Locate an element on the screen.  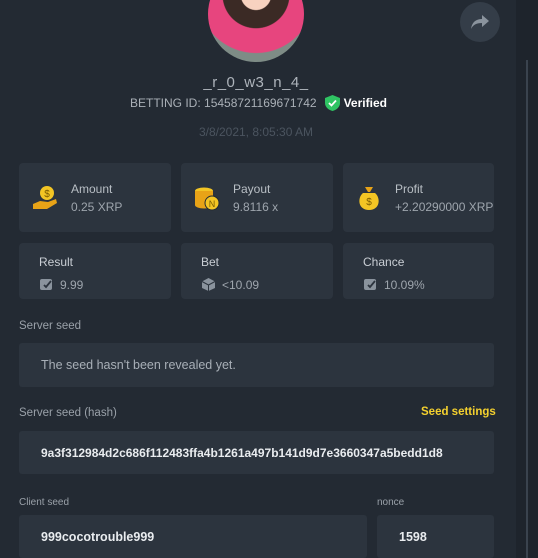
svg-text: N is located at coordinates (212, 204).